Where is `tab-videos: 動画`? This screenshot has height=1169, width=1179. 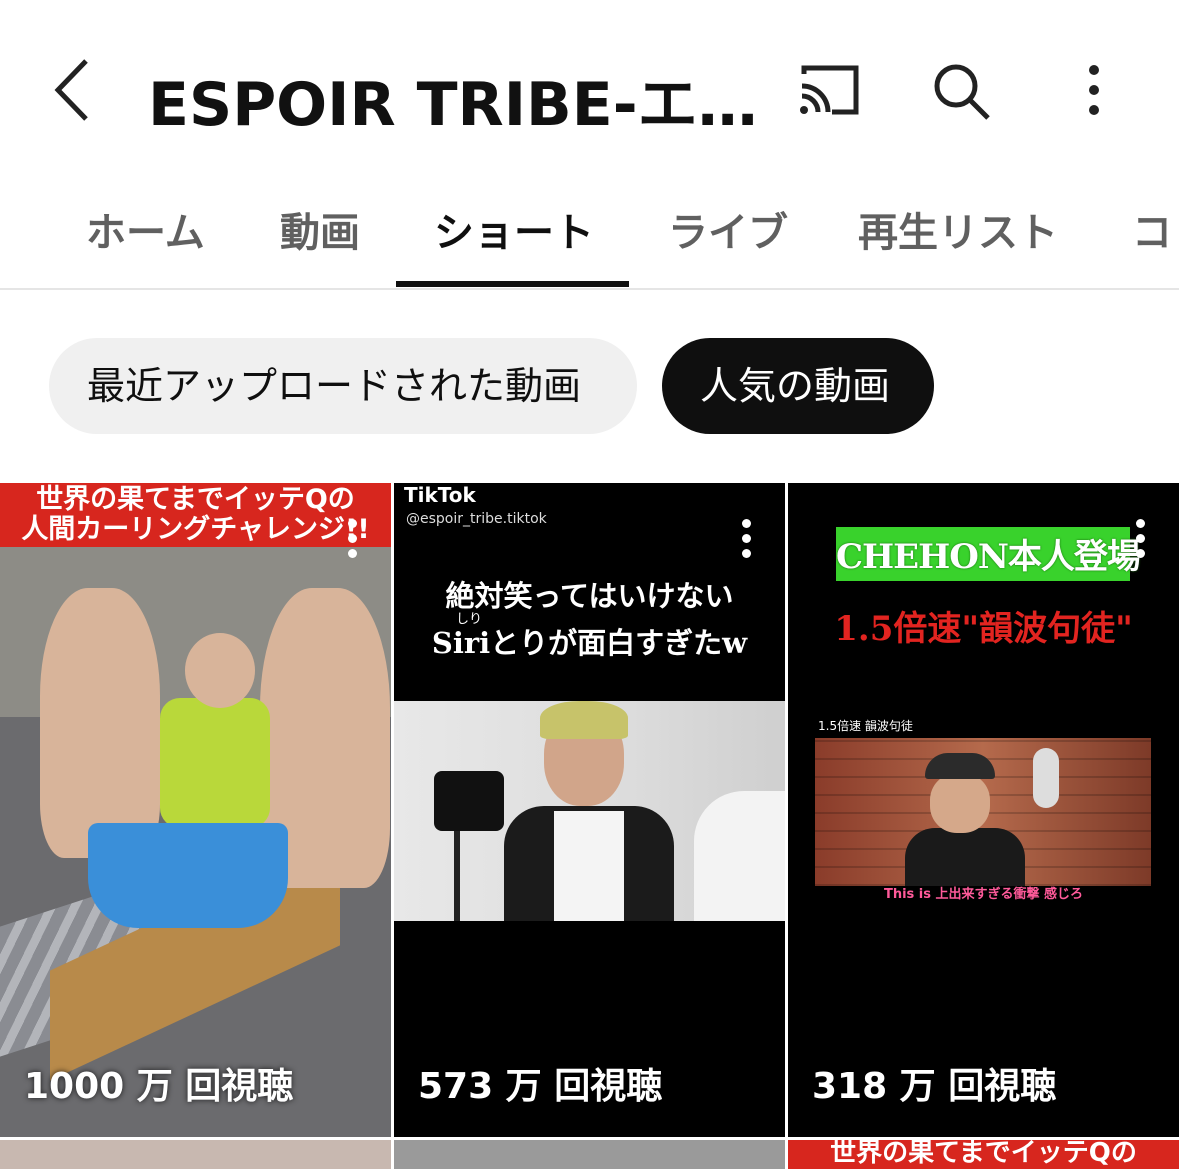 tab-videos: 動画 is located at coordinates (320, 229).